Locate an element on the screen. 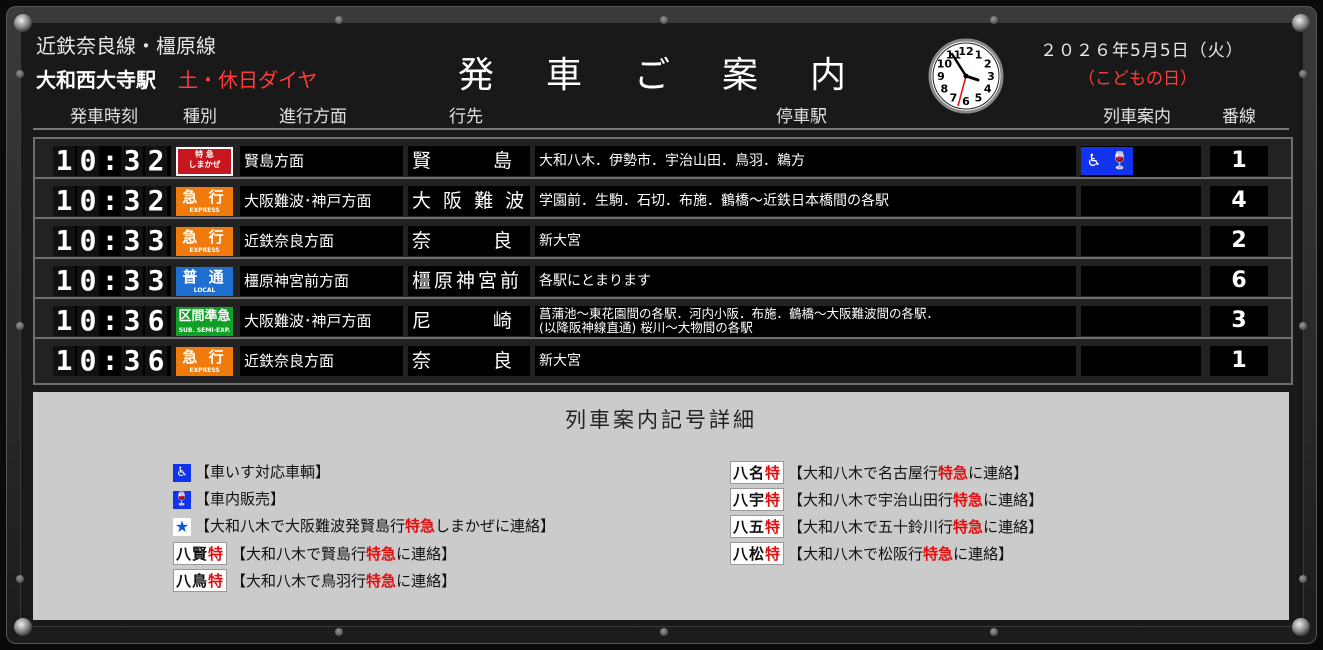  connection-tag: 八賢特 is located at coordinates (200, 553).